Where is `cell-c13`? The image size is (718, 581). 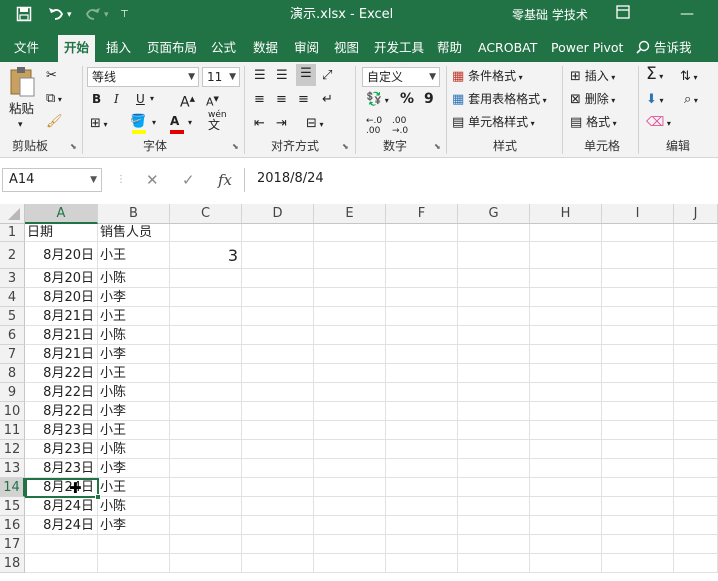
cell-c13 is located at coordinates (206, 468).